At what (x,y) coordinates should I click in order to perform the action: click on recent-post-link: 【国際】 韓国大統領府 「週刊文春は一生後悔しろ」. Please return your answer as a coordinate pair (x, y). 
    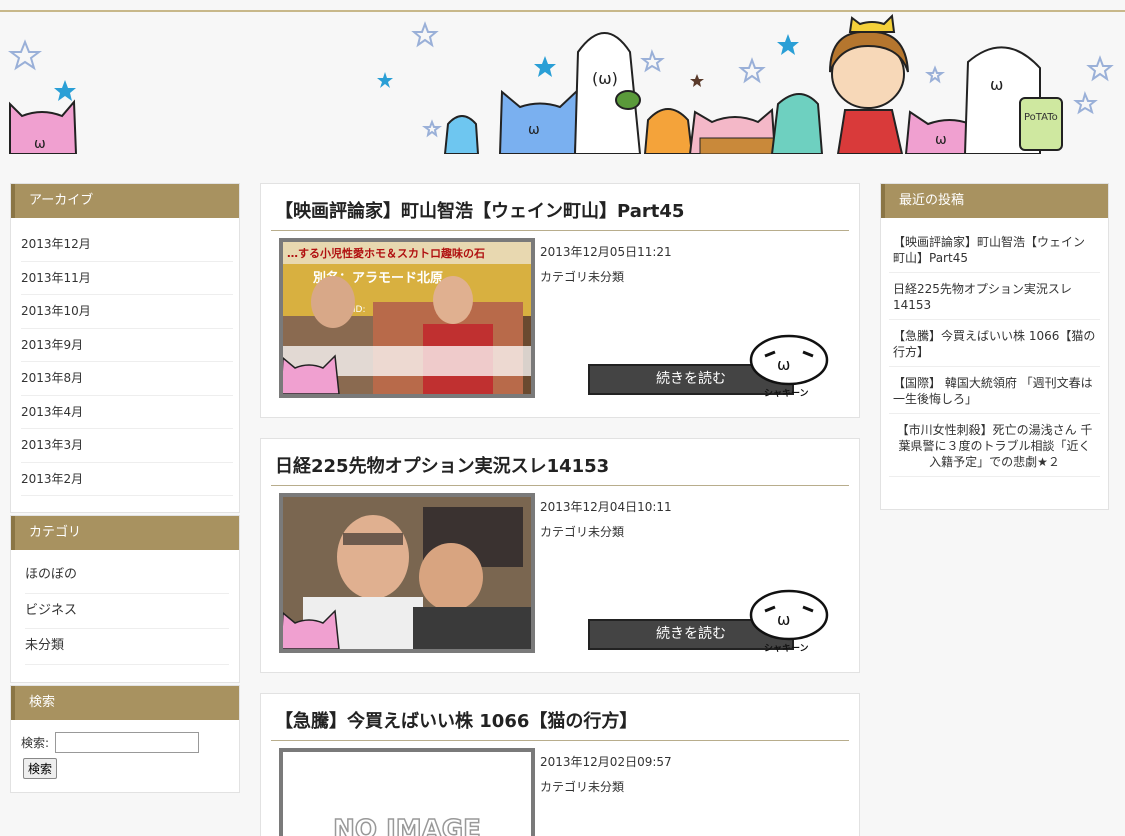
    Looking at the image, I should click on (994, 390).